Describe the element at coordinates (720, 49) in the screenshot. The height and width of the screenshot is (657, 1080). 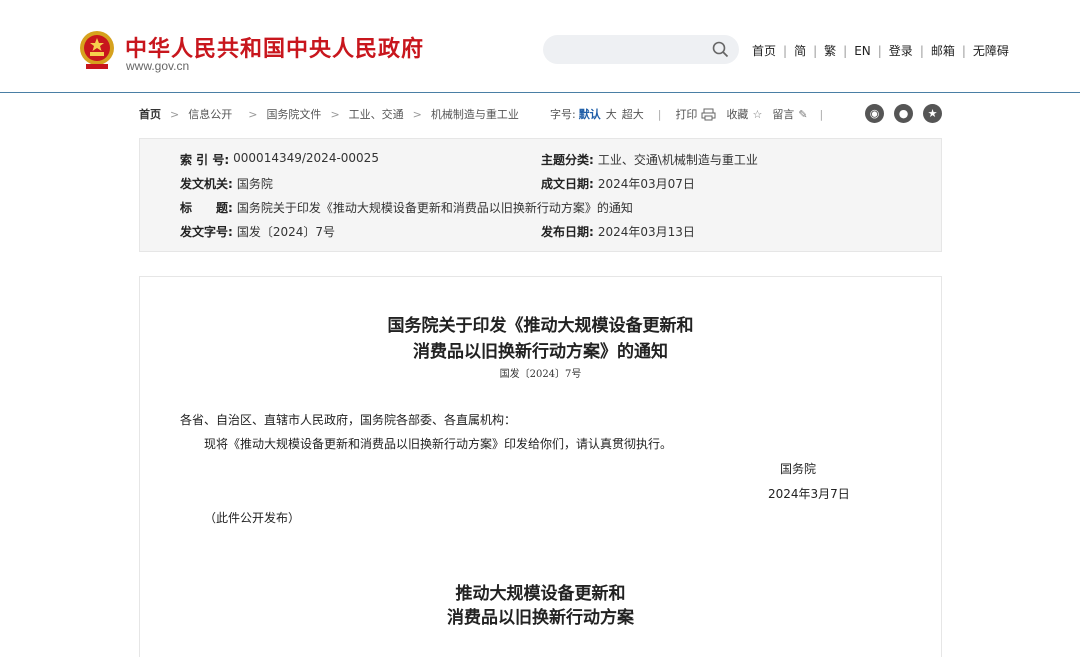
I see `search-icon` at that location.